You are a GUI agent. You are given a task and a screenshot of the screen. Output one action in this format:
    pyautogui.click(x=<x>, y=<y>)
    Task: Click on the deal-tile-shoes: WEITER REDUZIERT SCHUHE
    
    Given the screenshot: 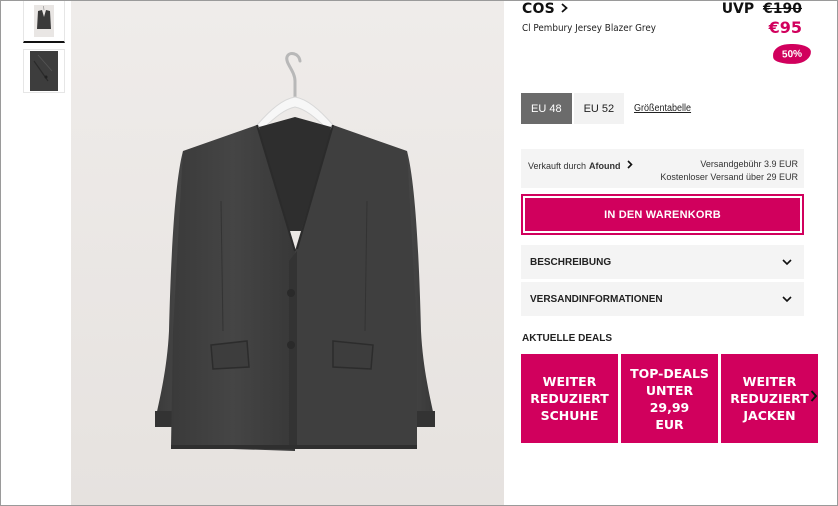 What is the action you would take?
    pyautogui.click(x=569, y=398)
    